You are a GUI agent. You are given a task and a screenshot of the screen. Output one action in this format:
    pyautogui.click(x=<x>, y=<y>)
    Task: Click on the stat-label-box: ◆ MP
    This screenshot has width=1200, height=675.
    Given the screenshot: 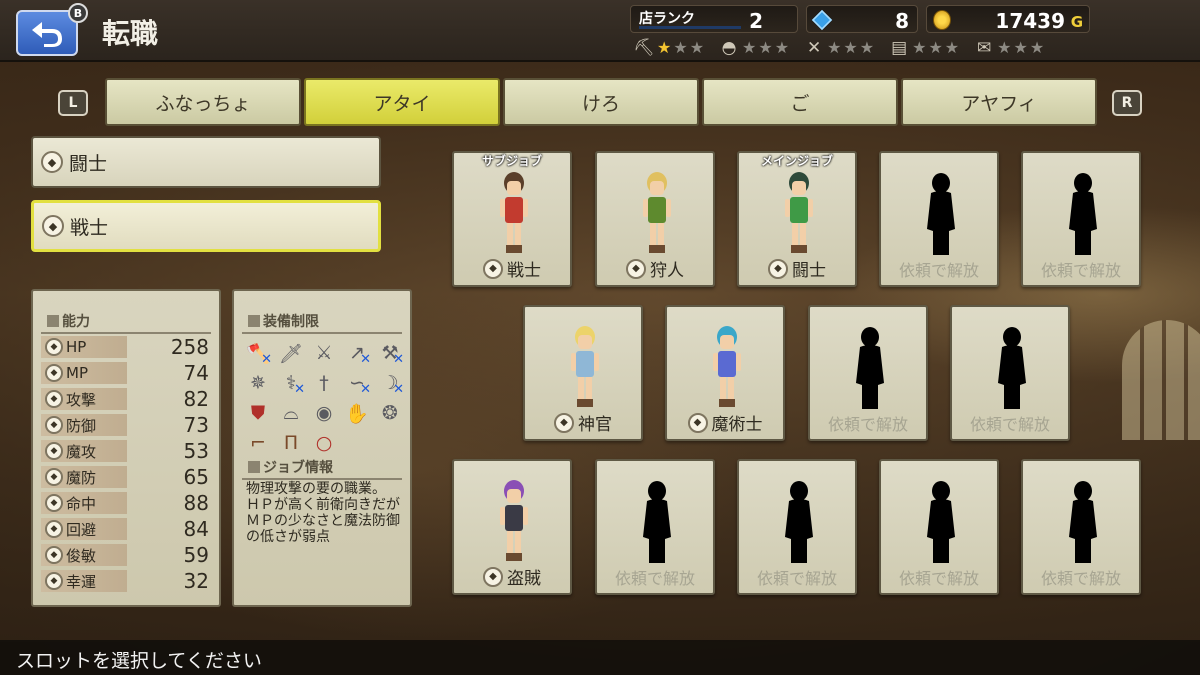 What is the action you would take?
    pyautogui.click(x=84, y=373)
    